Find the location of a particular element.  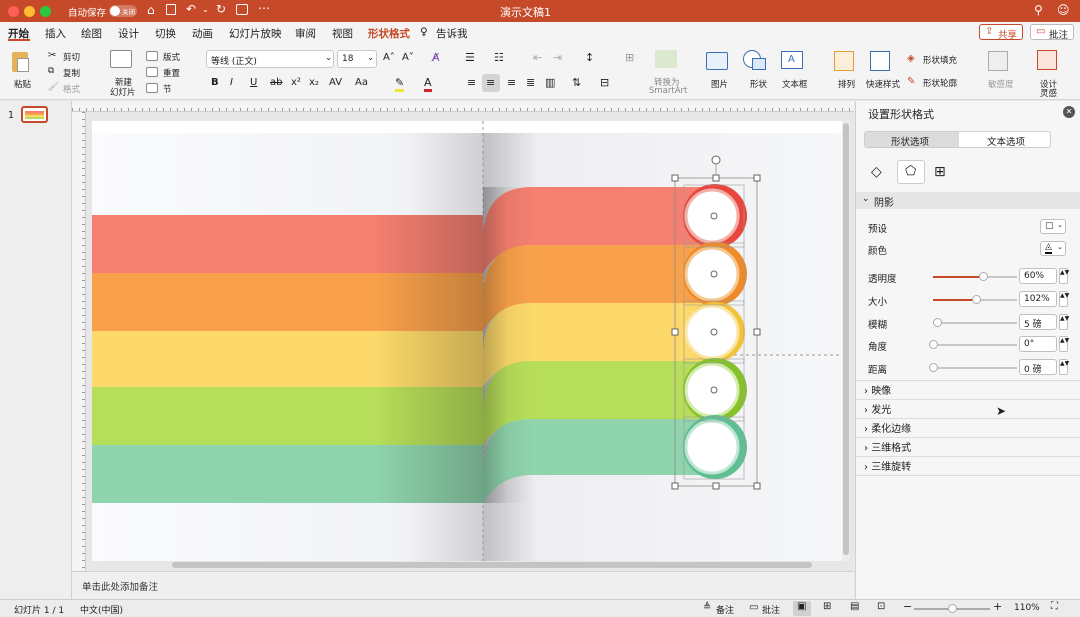

picture-icon is located at coordinates (717, 61).